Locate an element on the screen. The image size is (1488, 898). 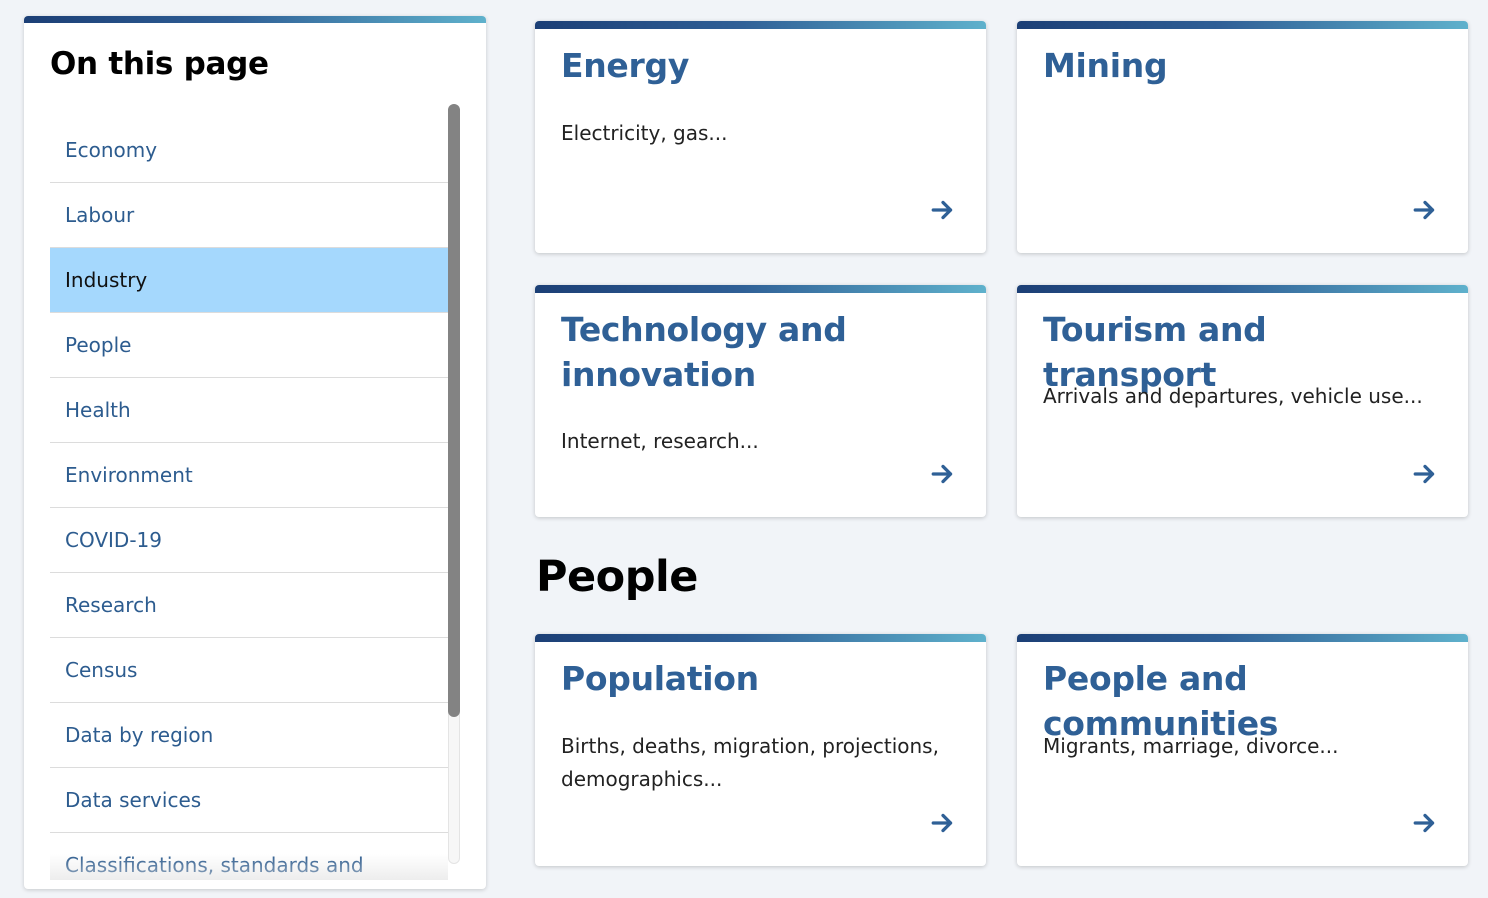
card-title: Technology and innovation is located at coordinates (704, 352).